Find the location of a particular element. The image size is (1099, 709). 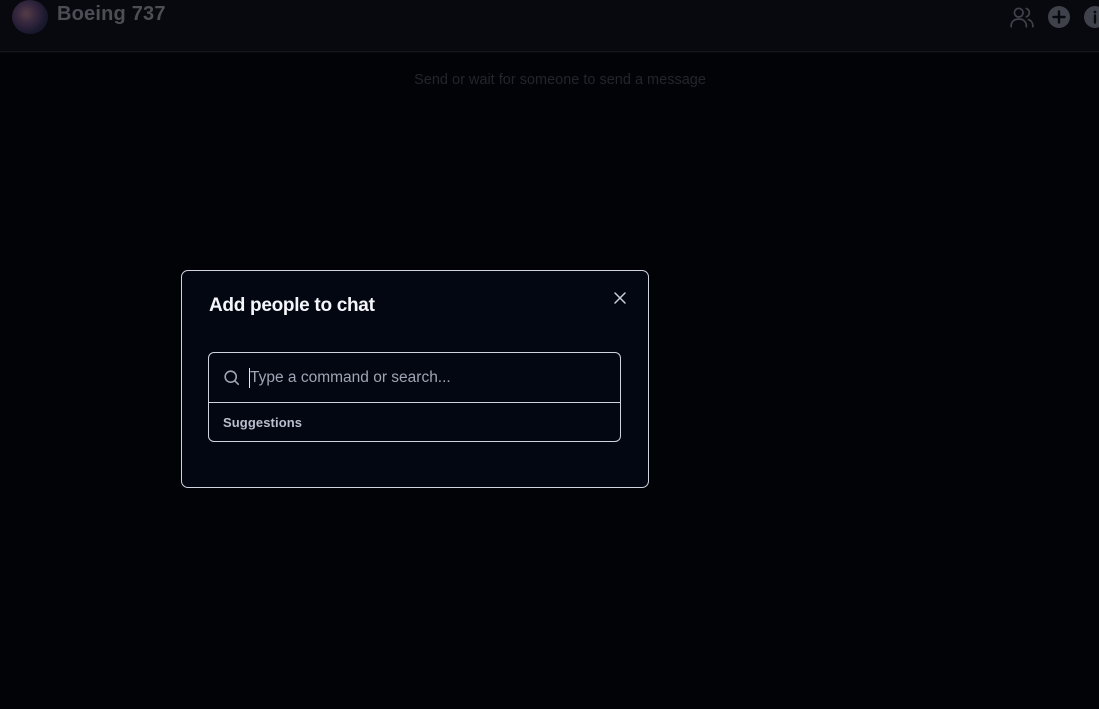

users-icon is located at coordinates (1022, 17).